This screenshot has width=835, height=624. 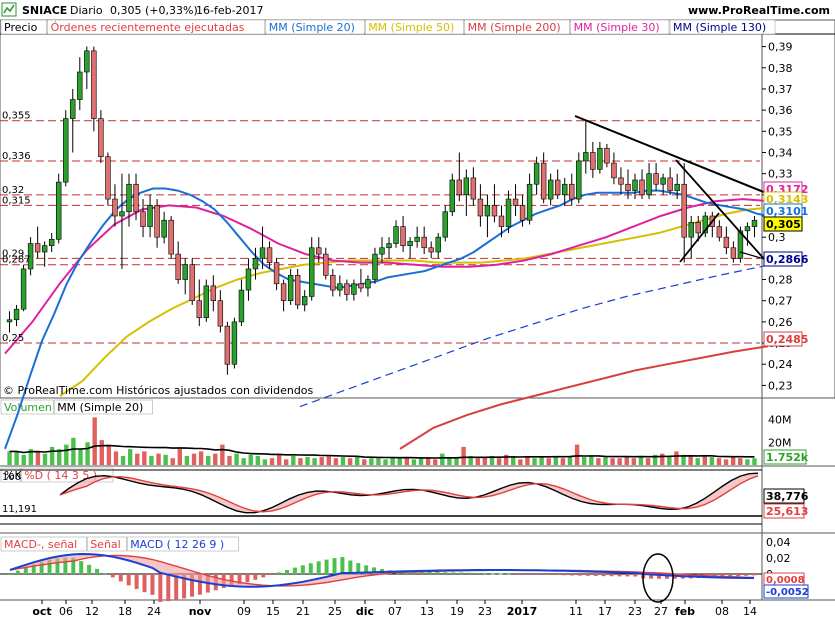 What do you see at coordinates (780, 174) in the screenshot?
I see `price-tick: 0,33` at bounding box center [780, 174].